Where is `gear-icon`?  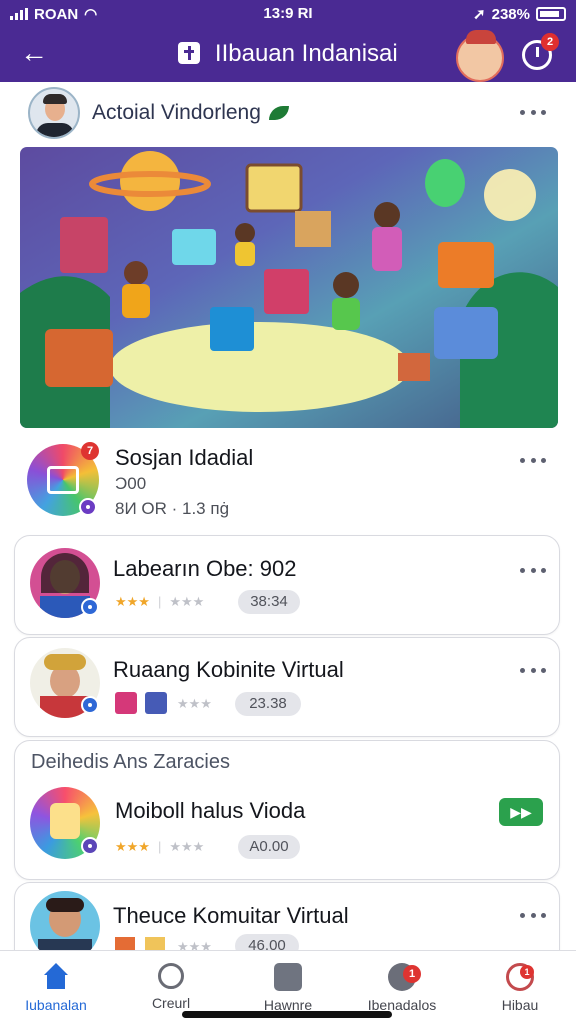
gear-icon is located at coordinates (171, 976).